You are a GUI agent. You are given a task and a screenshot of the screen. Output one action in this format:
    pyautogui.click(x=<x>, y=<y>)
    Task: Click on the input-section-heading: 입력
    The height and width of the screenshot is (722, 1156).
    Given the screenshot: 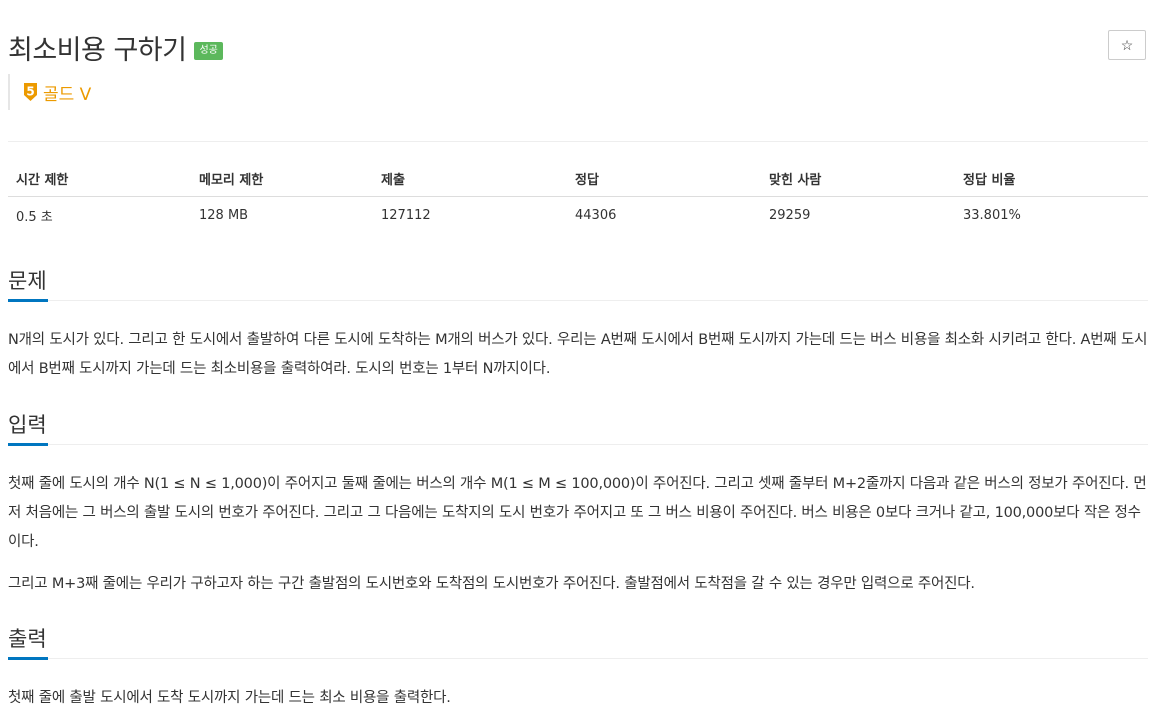 What is the action you would take?
    pyautogui.click(x=27, y=425)
    